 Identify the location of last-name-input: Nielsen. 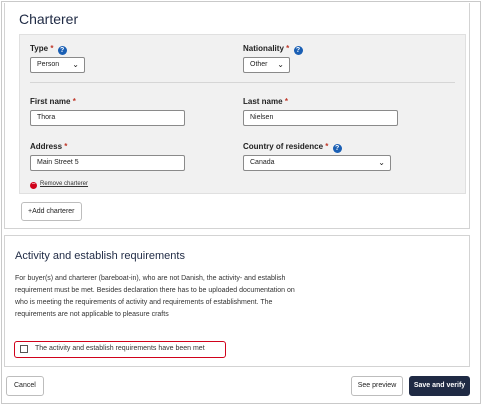
(320, 118).